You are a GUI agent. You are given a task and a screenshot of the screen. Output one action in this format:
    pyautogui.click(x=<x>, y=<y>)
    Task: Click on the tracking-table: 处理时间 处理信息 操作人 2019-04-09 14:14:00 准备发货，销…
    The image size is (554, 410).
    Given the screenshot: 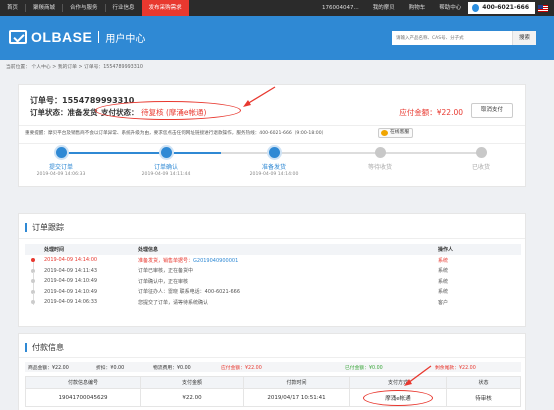 What is the action you would take?
    pyautogui.click(x=273, y=276)
    